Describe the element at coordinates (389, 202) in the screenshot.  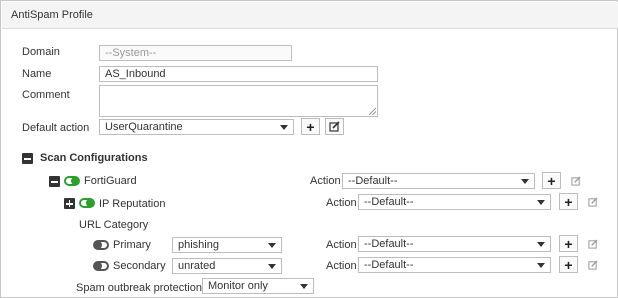
I see `ip-reputation-action-value: --Default--` at that location.